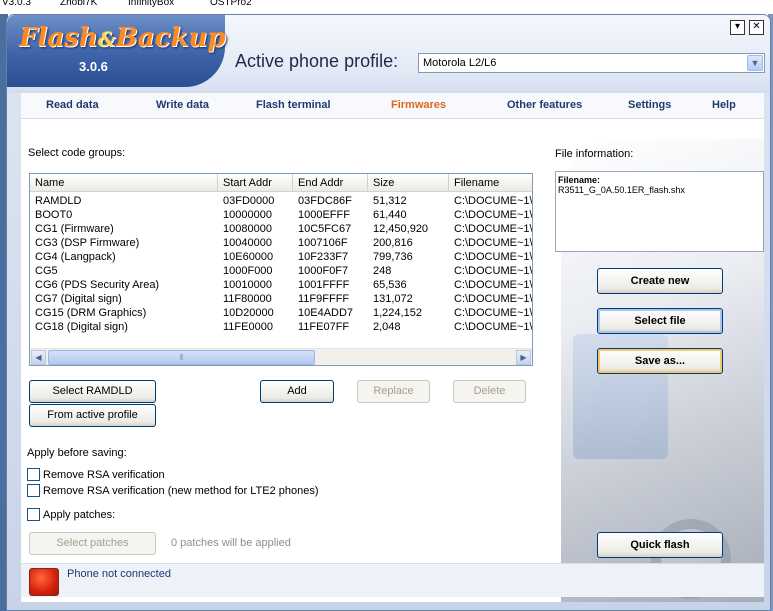 The image size is (773, 611). I want to click on table-row: CG5 1000F000 1000F0F7 248 C:\DOCUME~1\, so click(281, 271).